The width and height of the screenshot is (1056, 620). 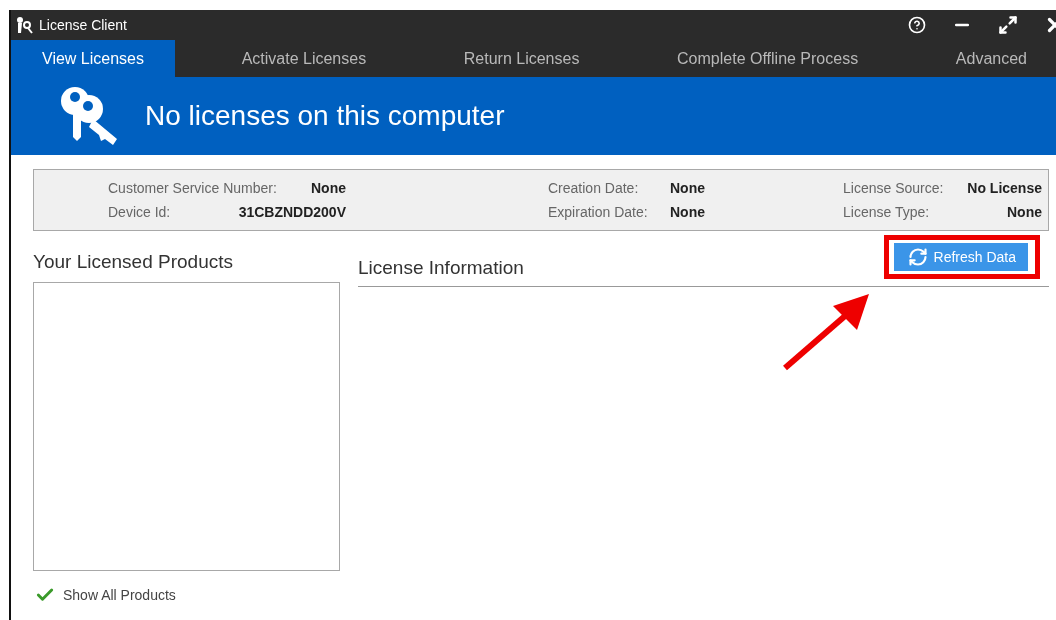 I want to click on maximize-icon, so click(x=1008, y=25).